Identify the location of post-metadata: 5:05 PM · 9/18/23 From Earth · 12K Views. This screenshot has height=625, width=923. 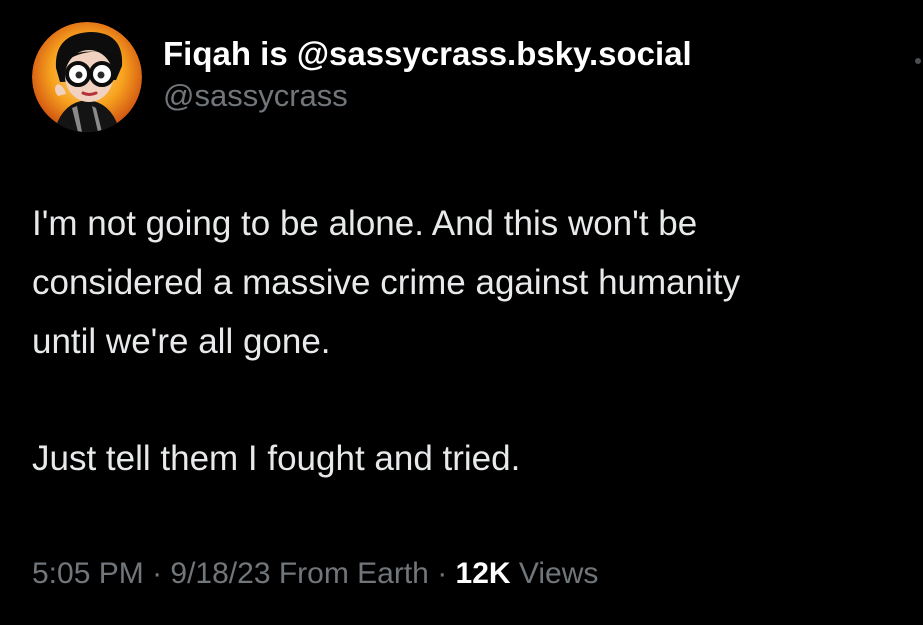
(315, 574).